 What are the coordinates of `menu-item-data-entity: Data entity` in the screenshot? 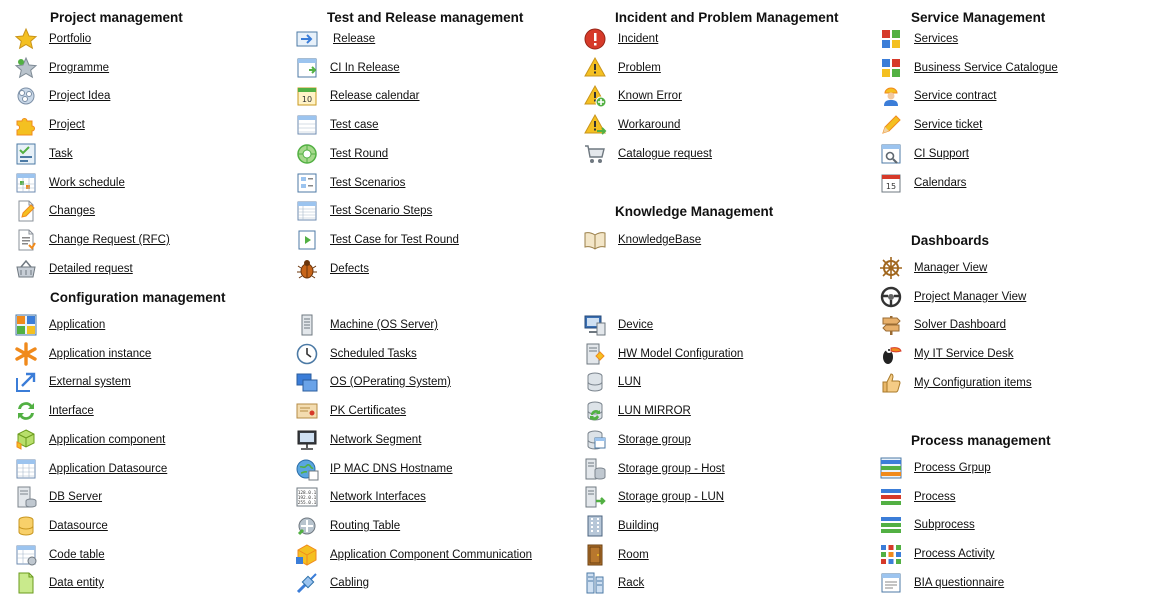 It's located at (59, 583).